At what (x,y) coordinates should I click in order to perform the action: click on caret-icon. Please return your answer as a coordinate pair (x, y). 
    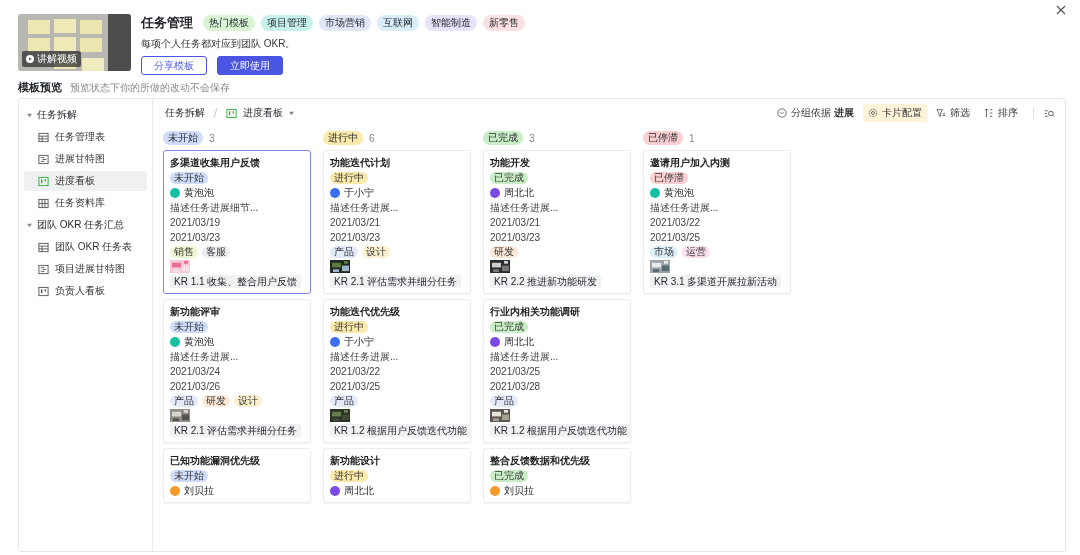
    Looking at the image, I should click on (291, 113).